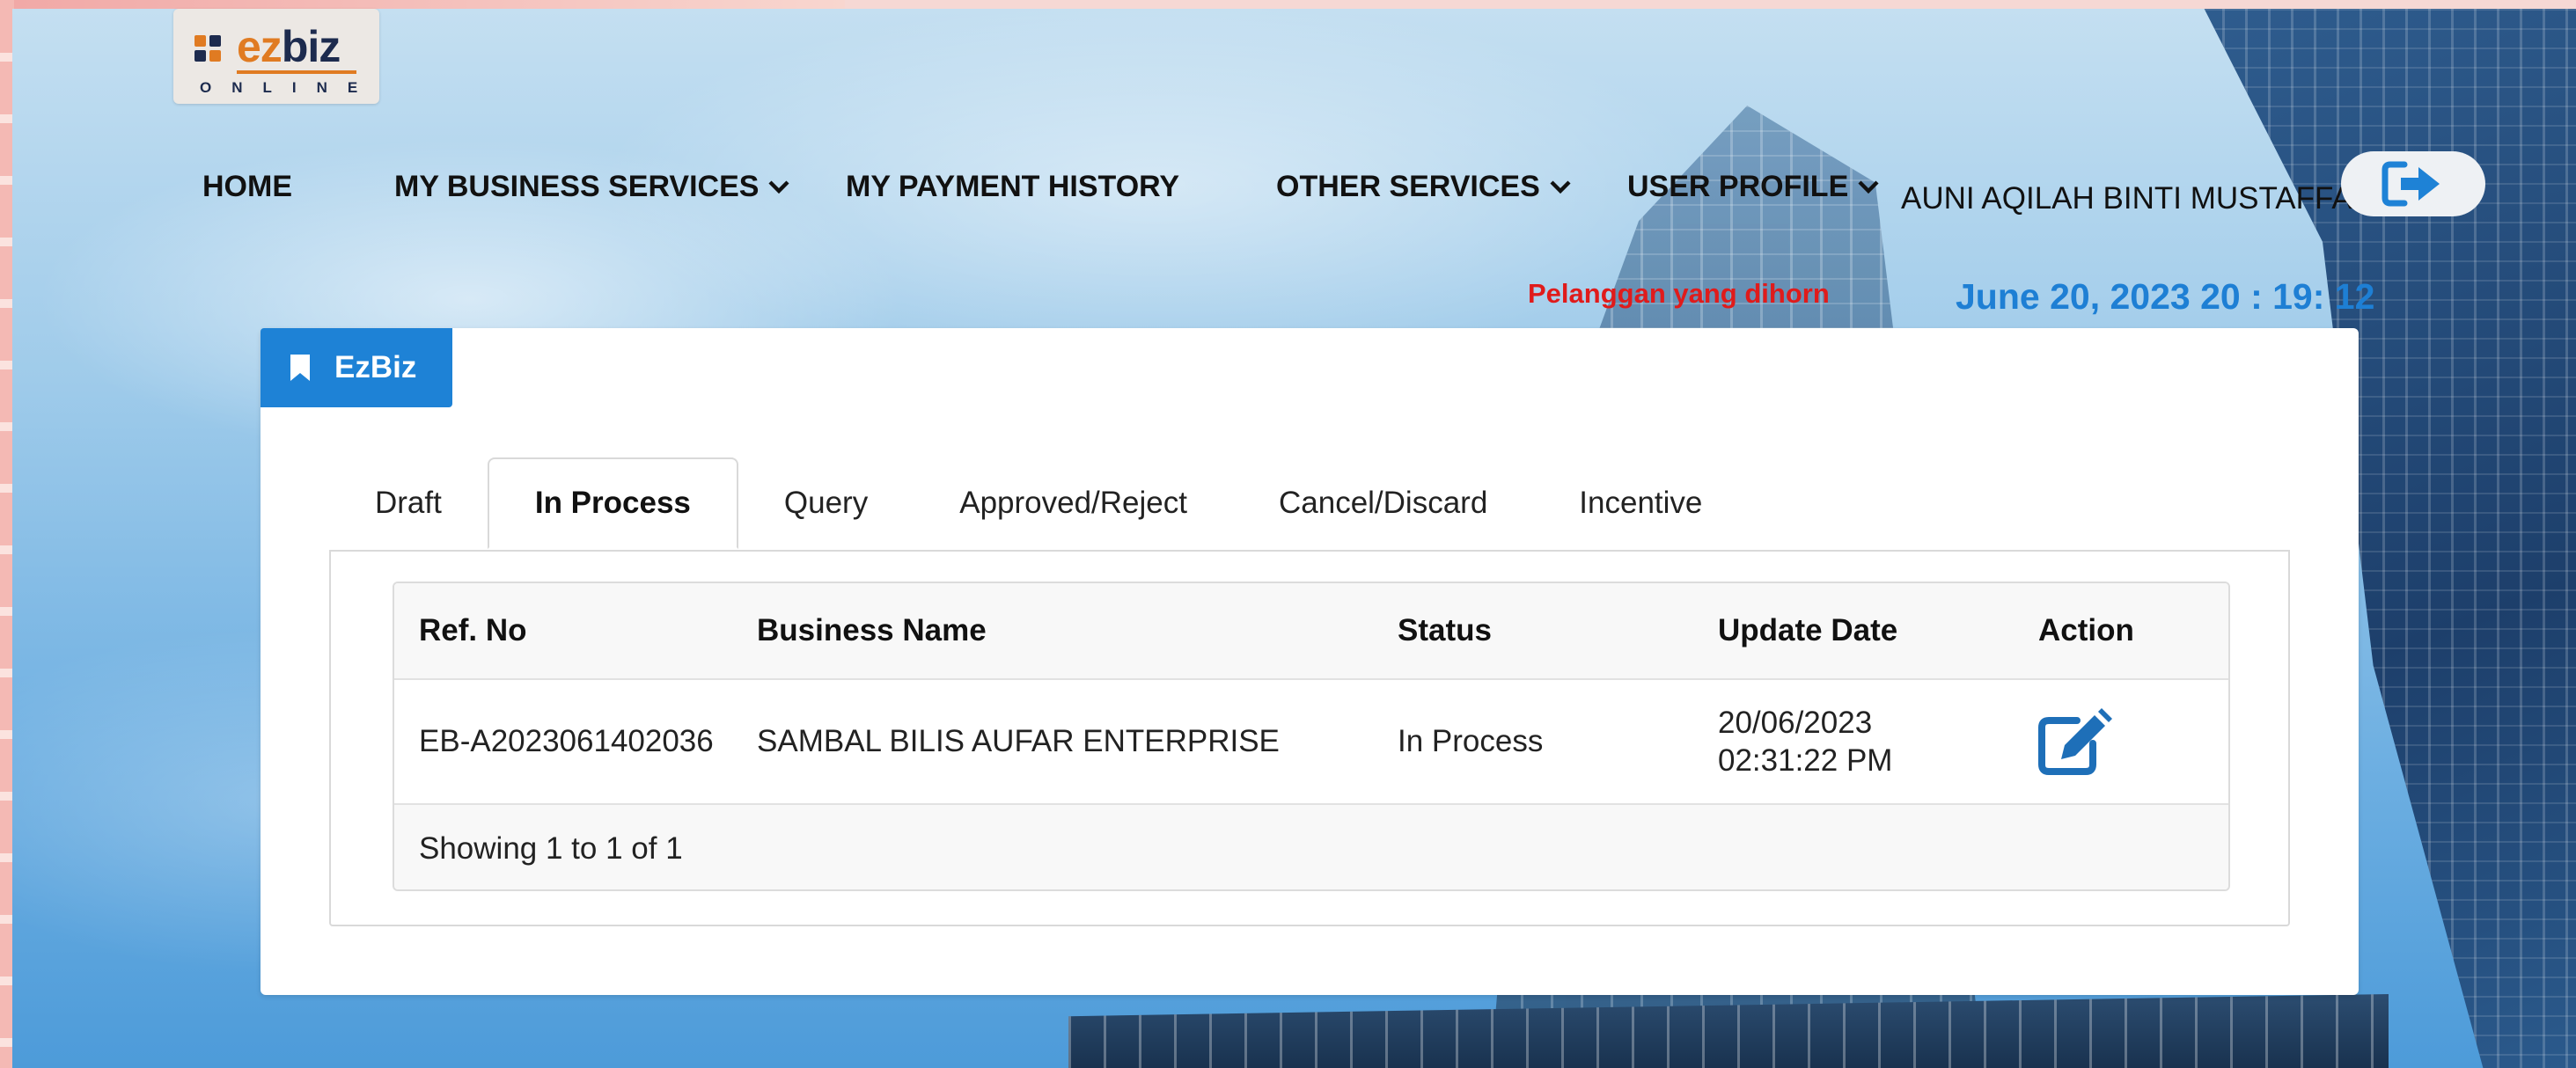  What do you see at coordinates (551, 848) in the screenshot?
I see `pagination-info: Showing 1 to 1 of 1` at bounding box center [551, 848].